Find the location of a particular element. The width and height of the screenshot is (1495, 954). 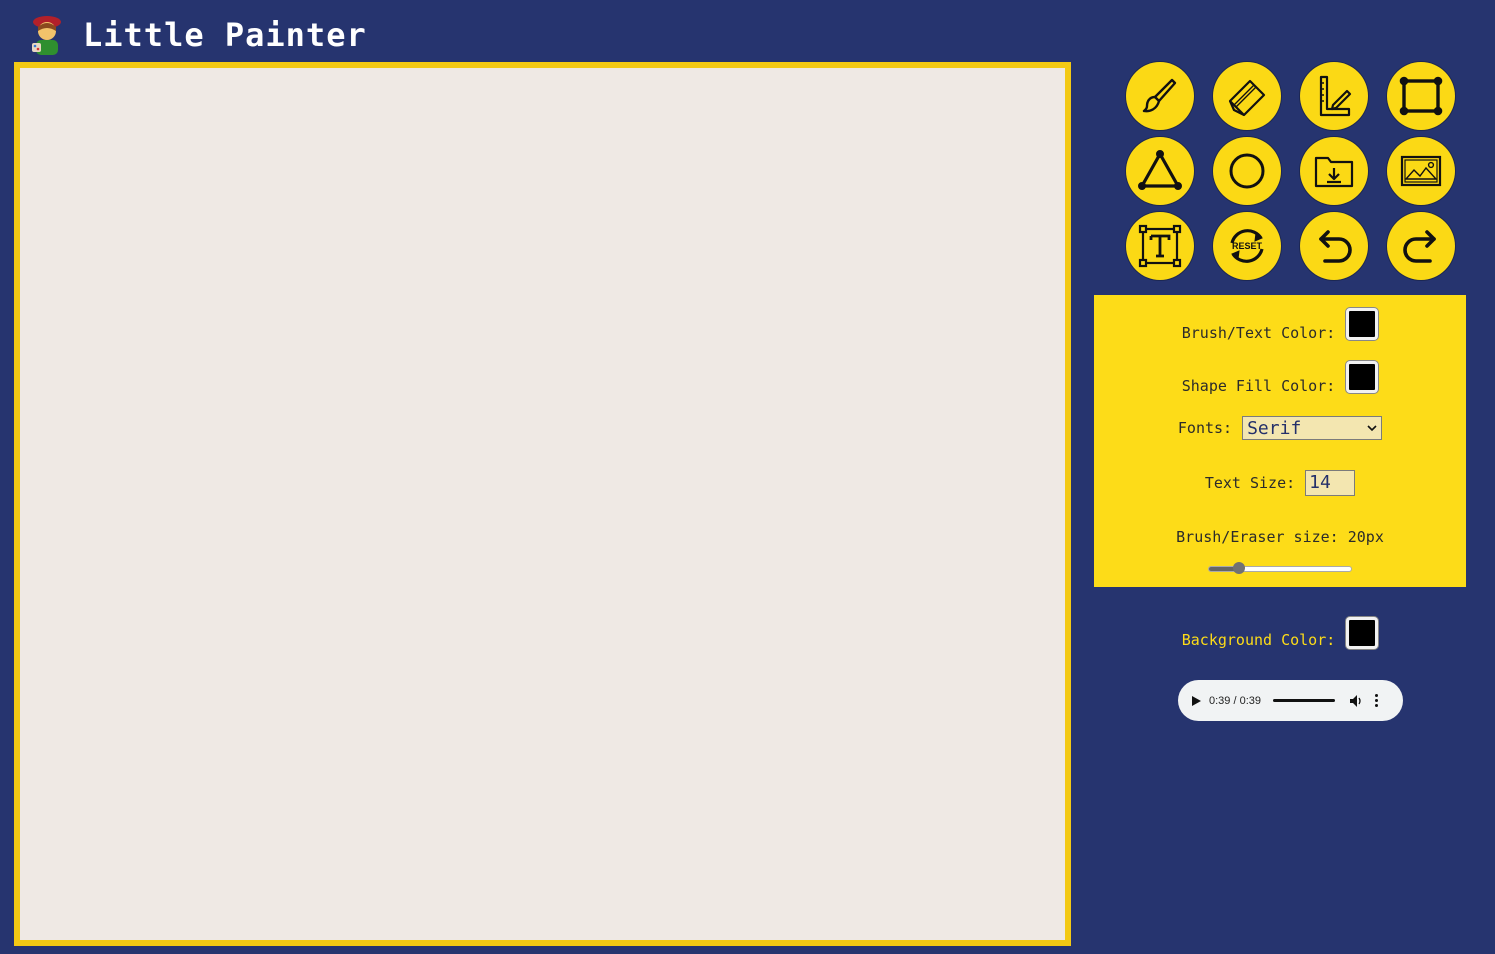

text-box-icon is located at coordinates (1160, 246).